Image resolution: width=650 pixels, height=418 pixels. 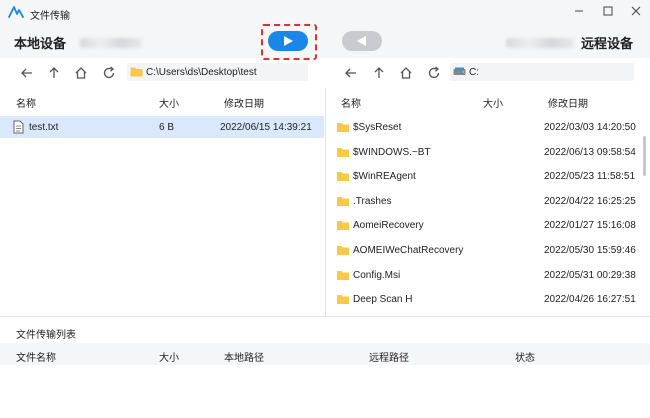 What do you see at coordinates (485, 152) in the screenshot?
I see `table-row: $WINDOWS.~BT 2022/06/13 09:58:54` at bounding box center [485, 152].